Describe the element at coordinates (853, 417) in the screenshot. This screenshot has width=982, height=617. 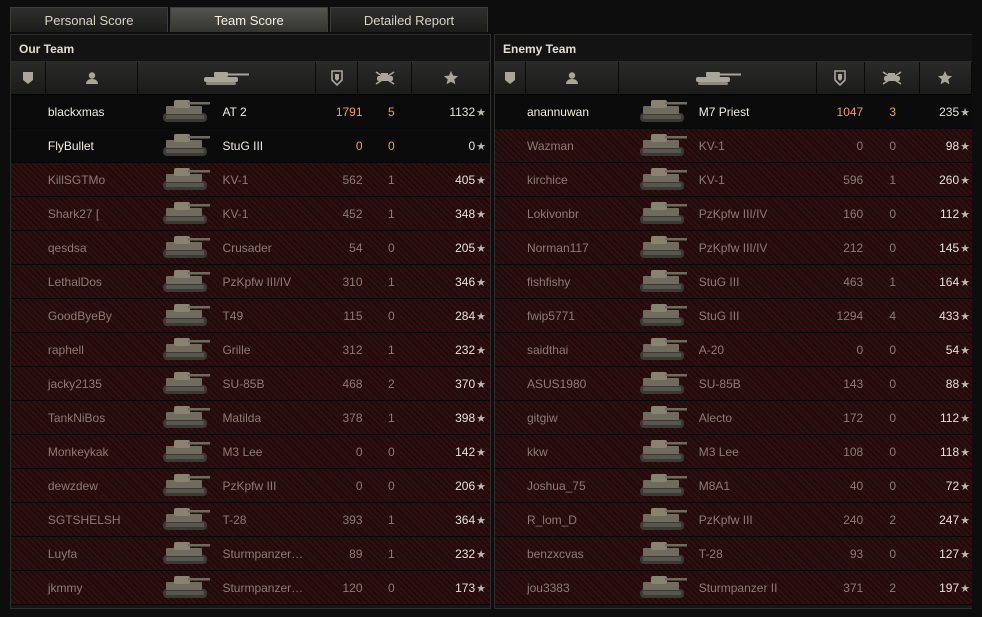
I see `damage-value: 172` at that location.